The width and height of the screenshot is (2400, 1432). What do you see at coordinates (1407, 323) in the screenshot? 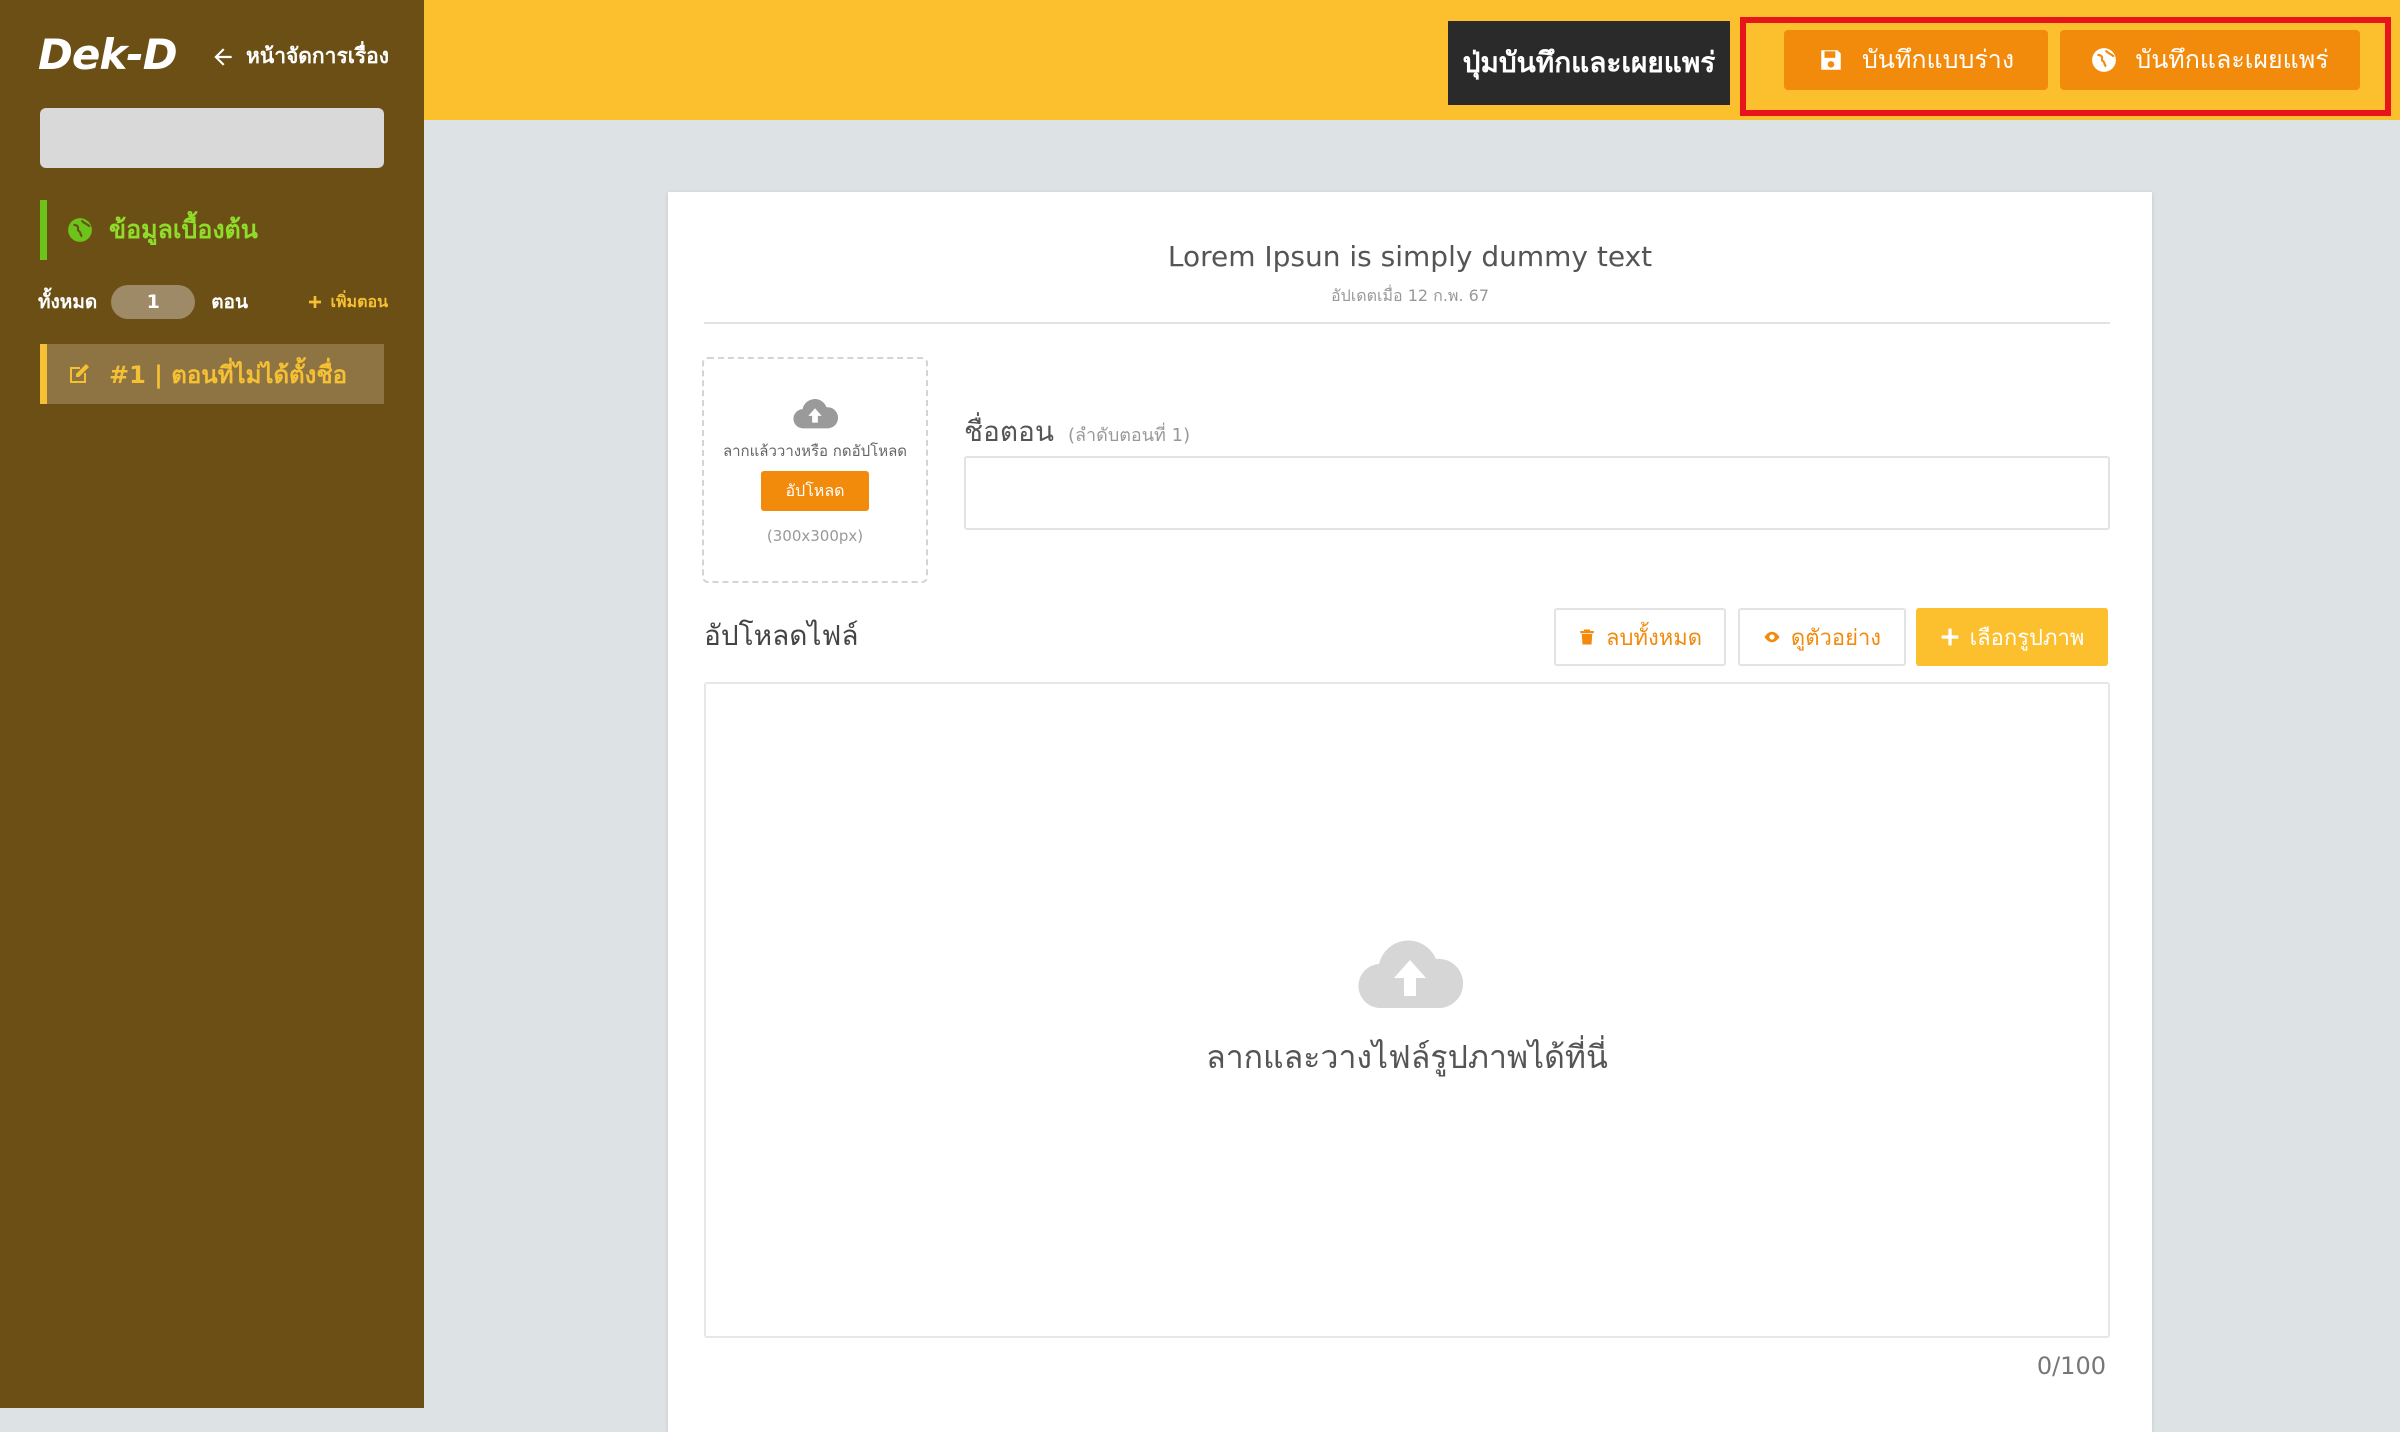
I see `title-divider` at bounding box center [1407, 323].